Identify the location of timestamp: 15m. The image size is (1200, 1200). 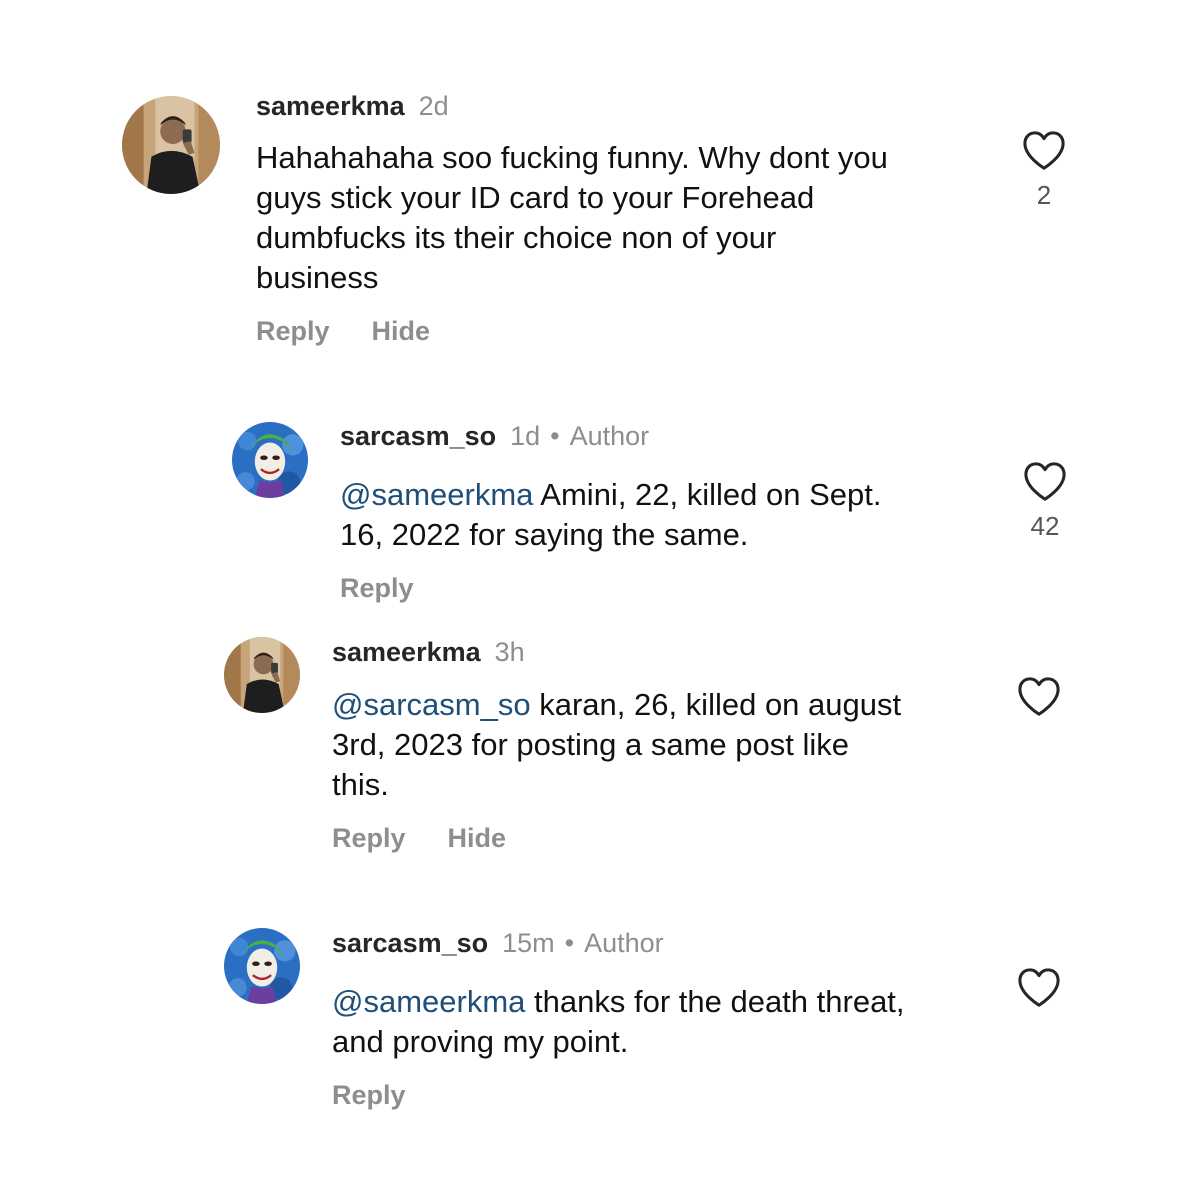
(528, 943).